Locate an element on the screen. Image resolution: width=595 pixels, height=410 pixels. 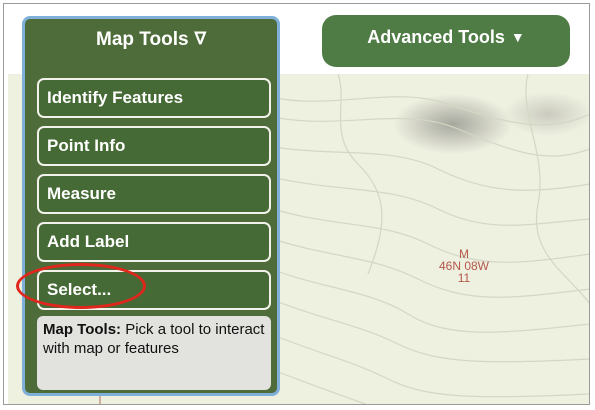
map-section-label: M 46N 08W 11 is located at coordinates (464, 266).